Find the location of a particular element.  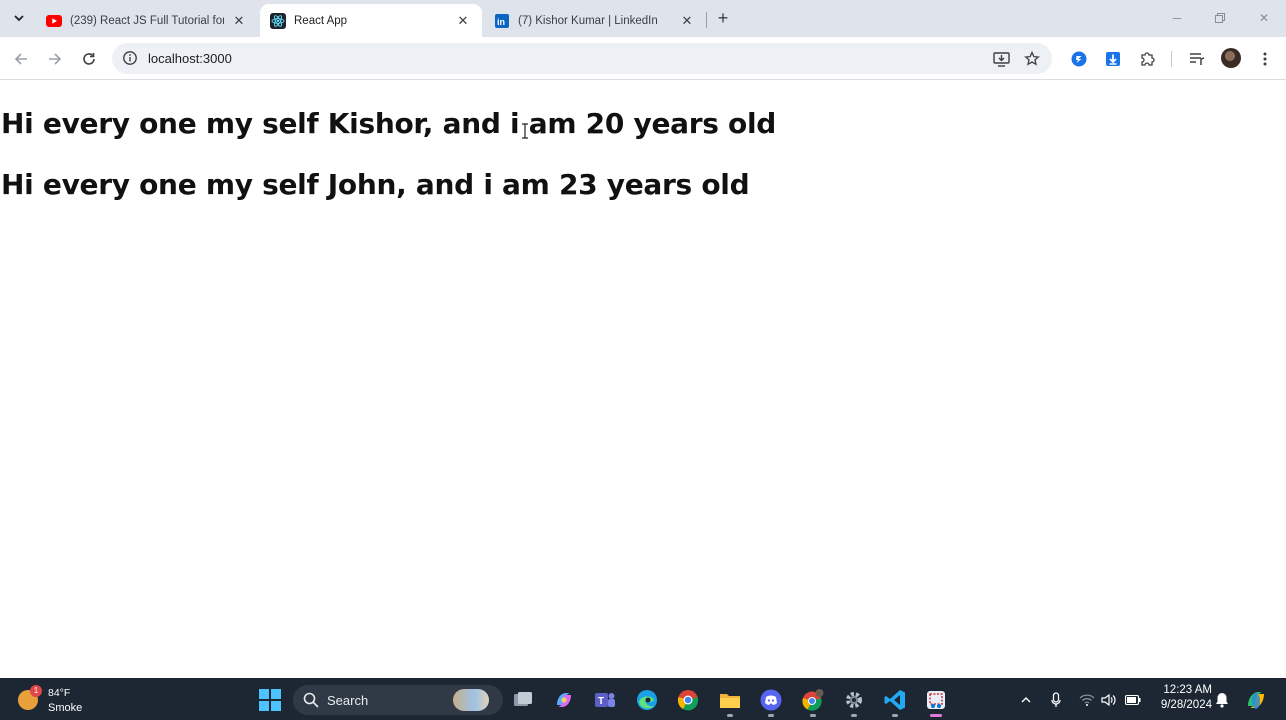

download-icon is located at coordinates (1113, 59).